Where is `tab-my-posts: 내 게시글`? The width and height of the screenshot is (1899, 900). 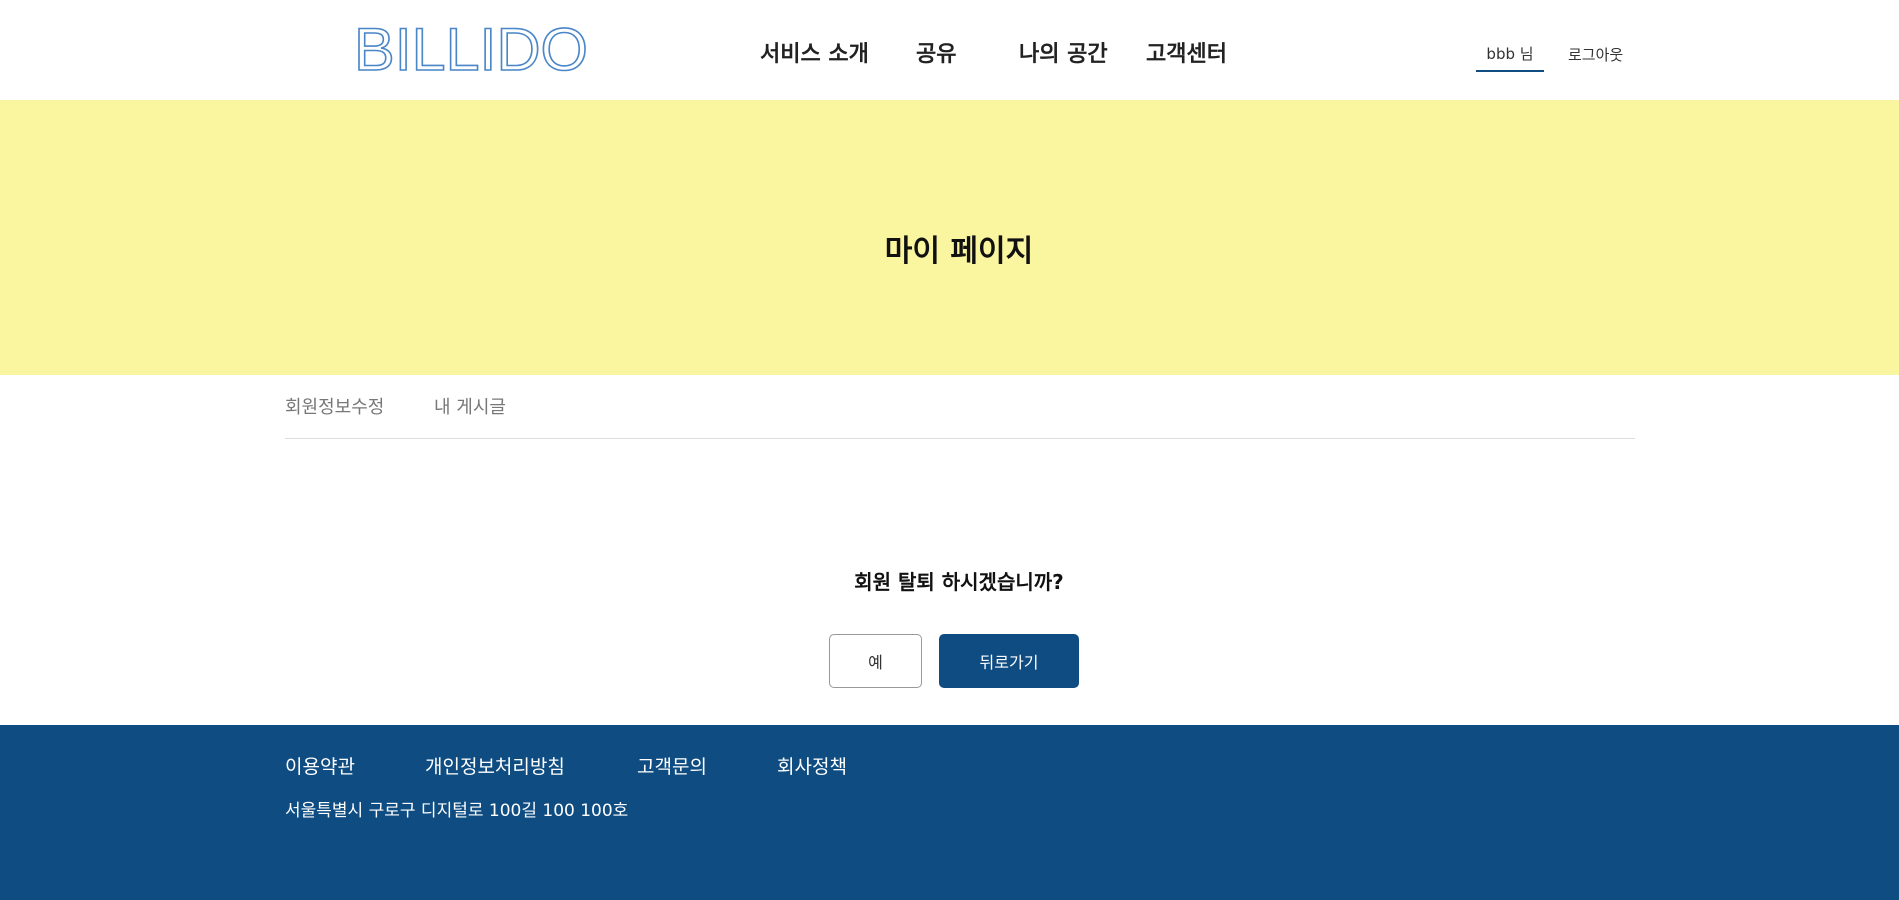 tab-my-posts: 내 게시글 is located at coordinates (470, 406).